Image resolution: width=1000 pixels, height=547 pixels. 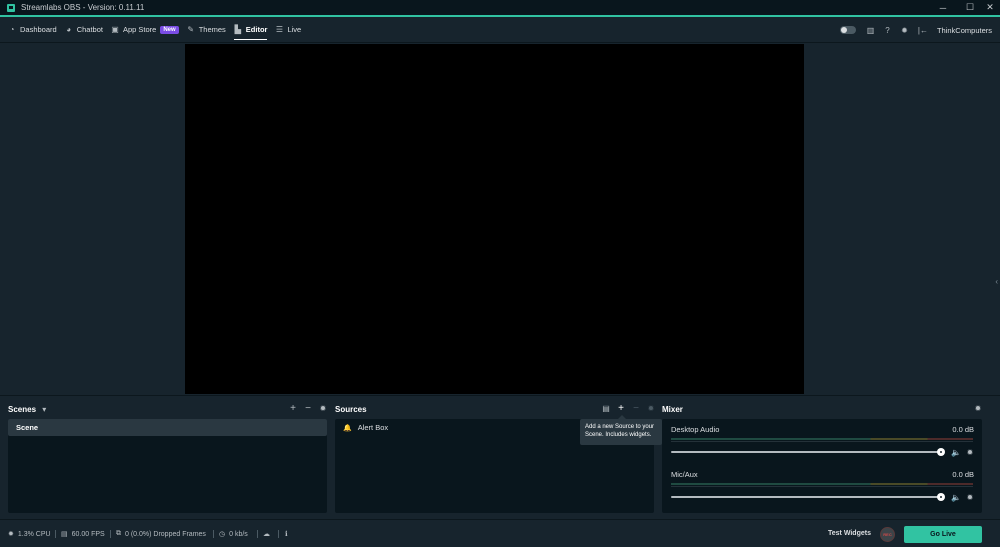 I want to click on chatbot-icon: ◕, so click(x=69, y=29).